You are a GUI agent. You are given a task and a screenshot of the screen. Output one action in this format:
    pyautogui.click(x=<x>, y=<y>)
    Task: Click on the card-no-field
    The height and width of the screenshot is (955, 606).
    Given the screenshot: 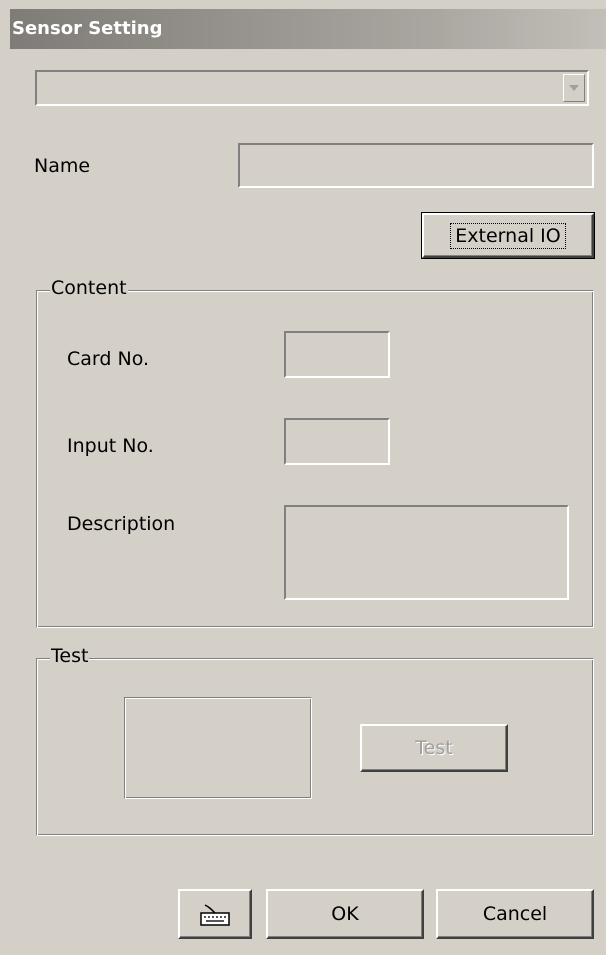 What is the action you would take?
    pyautogui.click(x=337, y=354)
    